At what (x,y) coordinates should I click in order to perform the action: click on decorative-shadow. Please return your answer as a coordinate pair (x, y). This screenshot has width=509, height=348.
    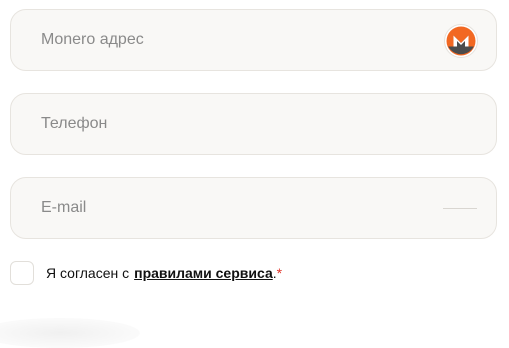
    Looking at the image, I should click on (70, 333).